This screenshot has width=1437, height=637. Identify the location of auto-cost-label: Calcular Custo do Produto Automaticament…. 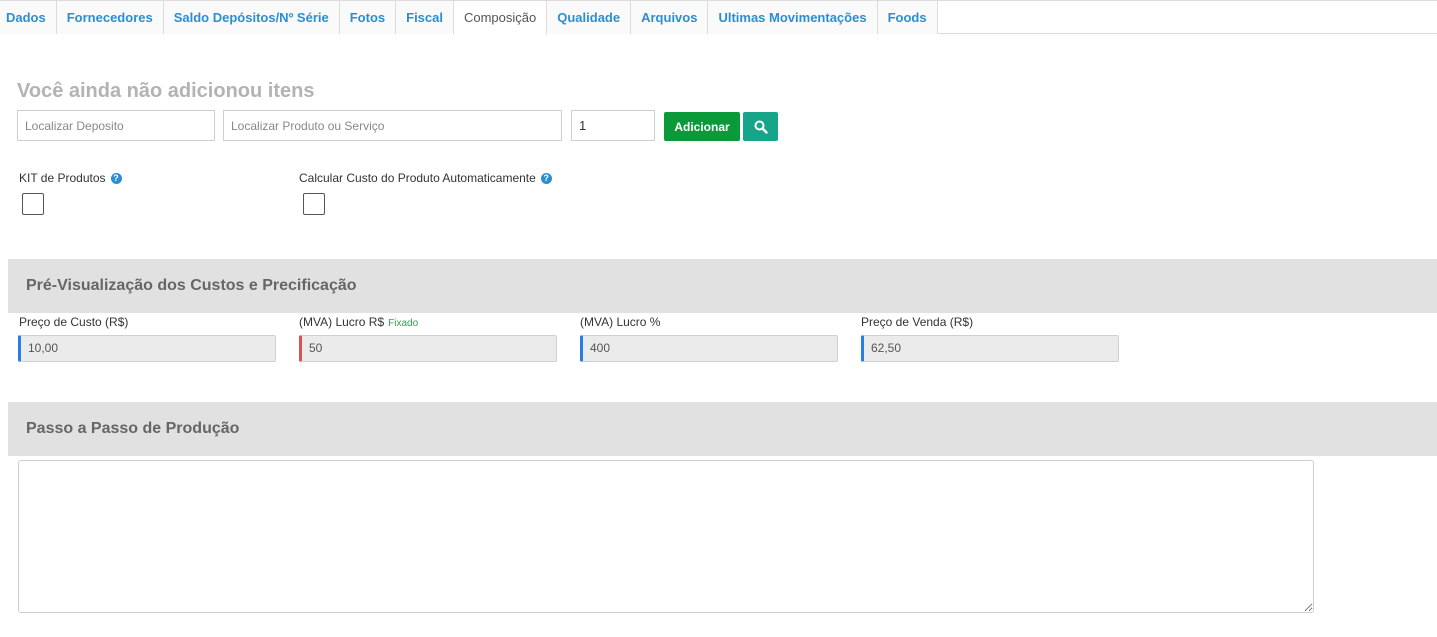
(417, 178).